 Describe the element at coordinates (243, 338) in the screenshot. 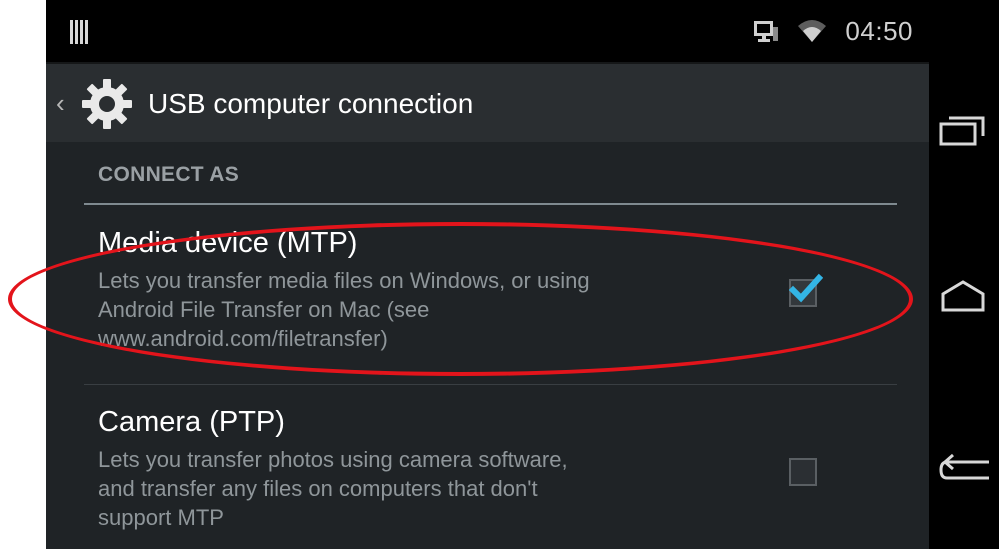

I see `option-description-line: www.android.com/filetransfer)` at that location.